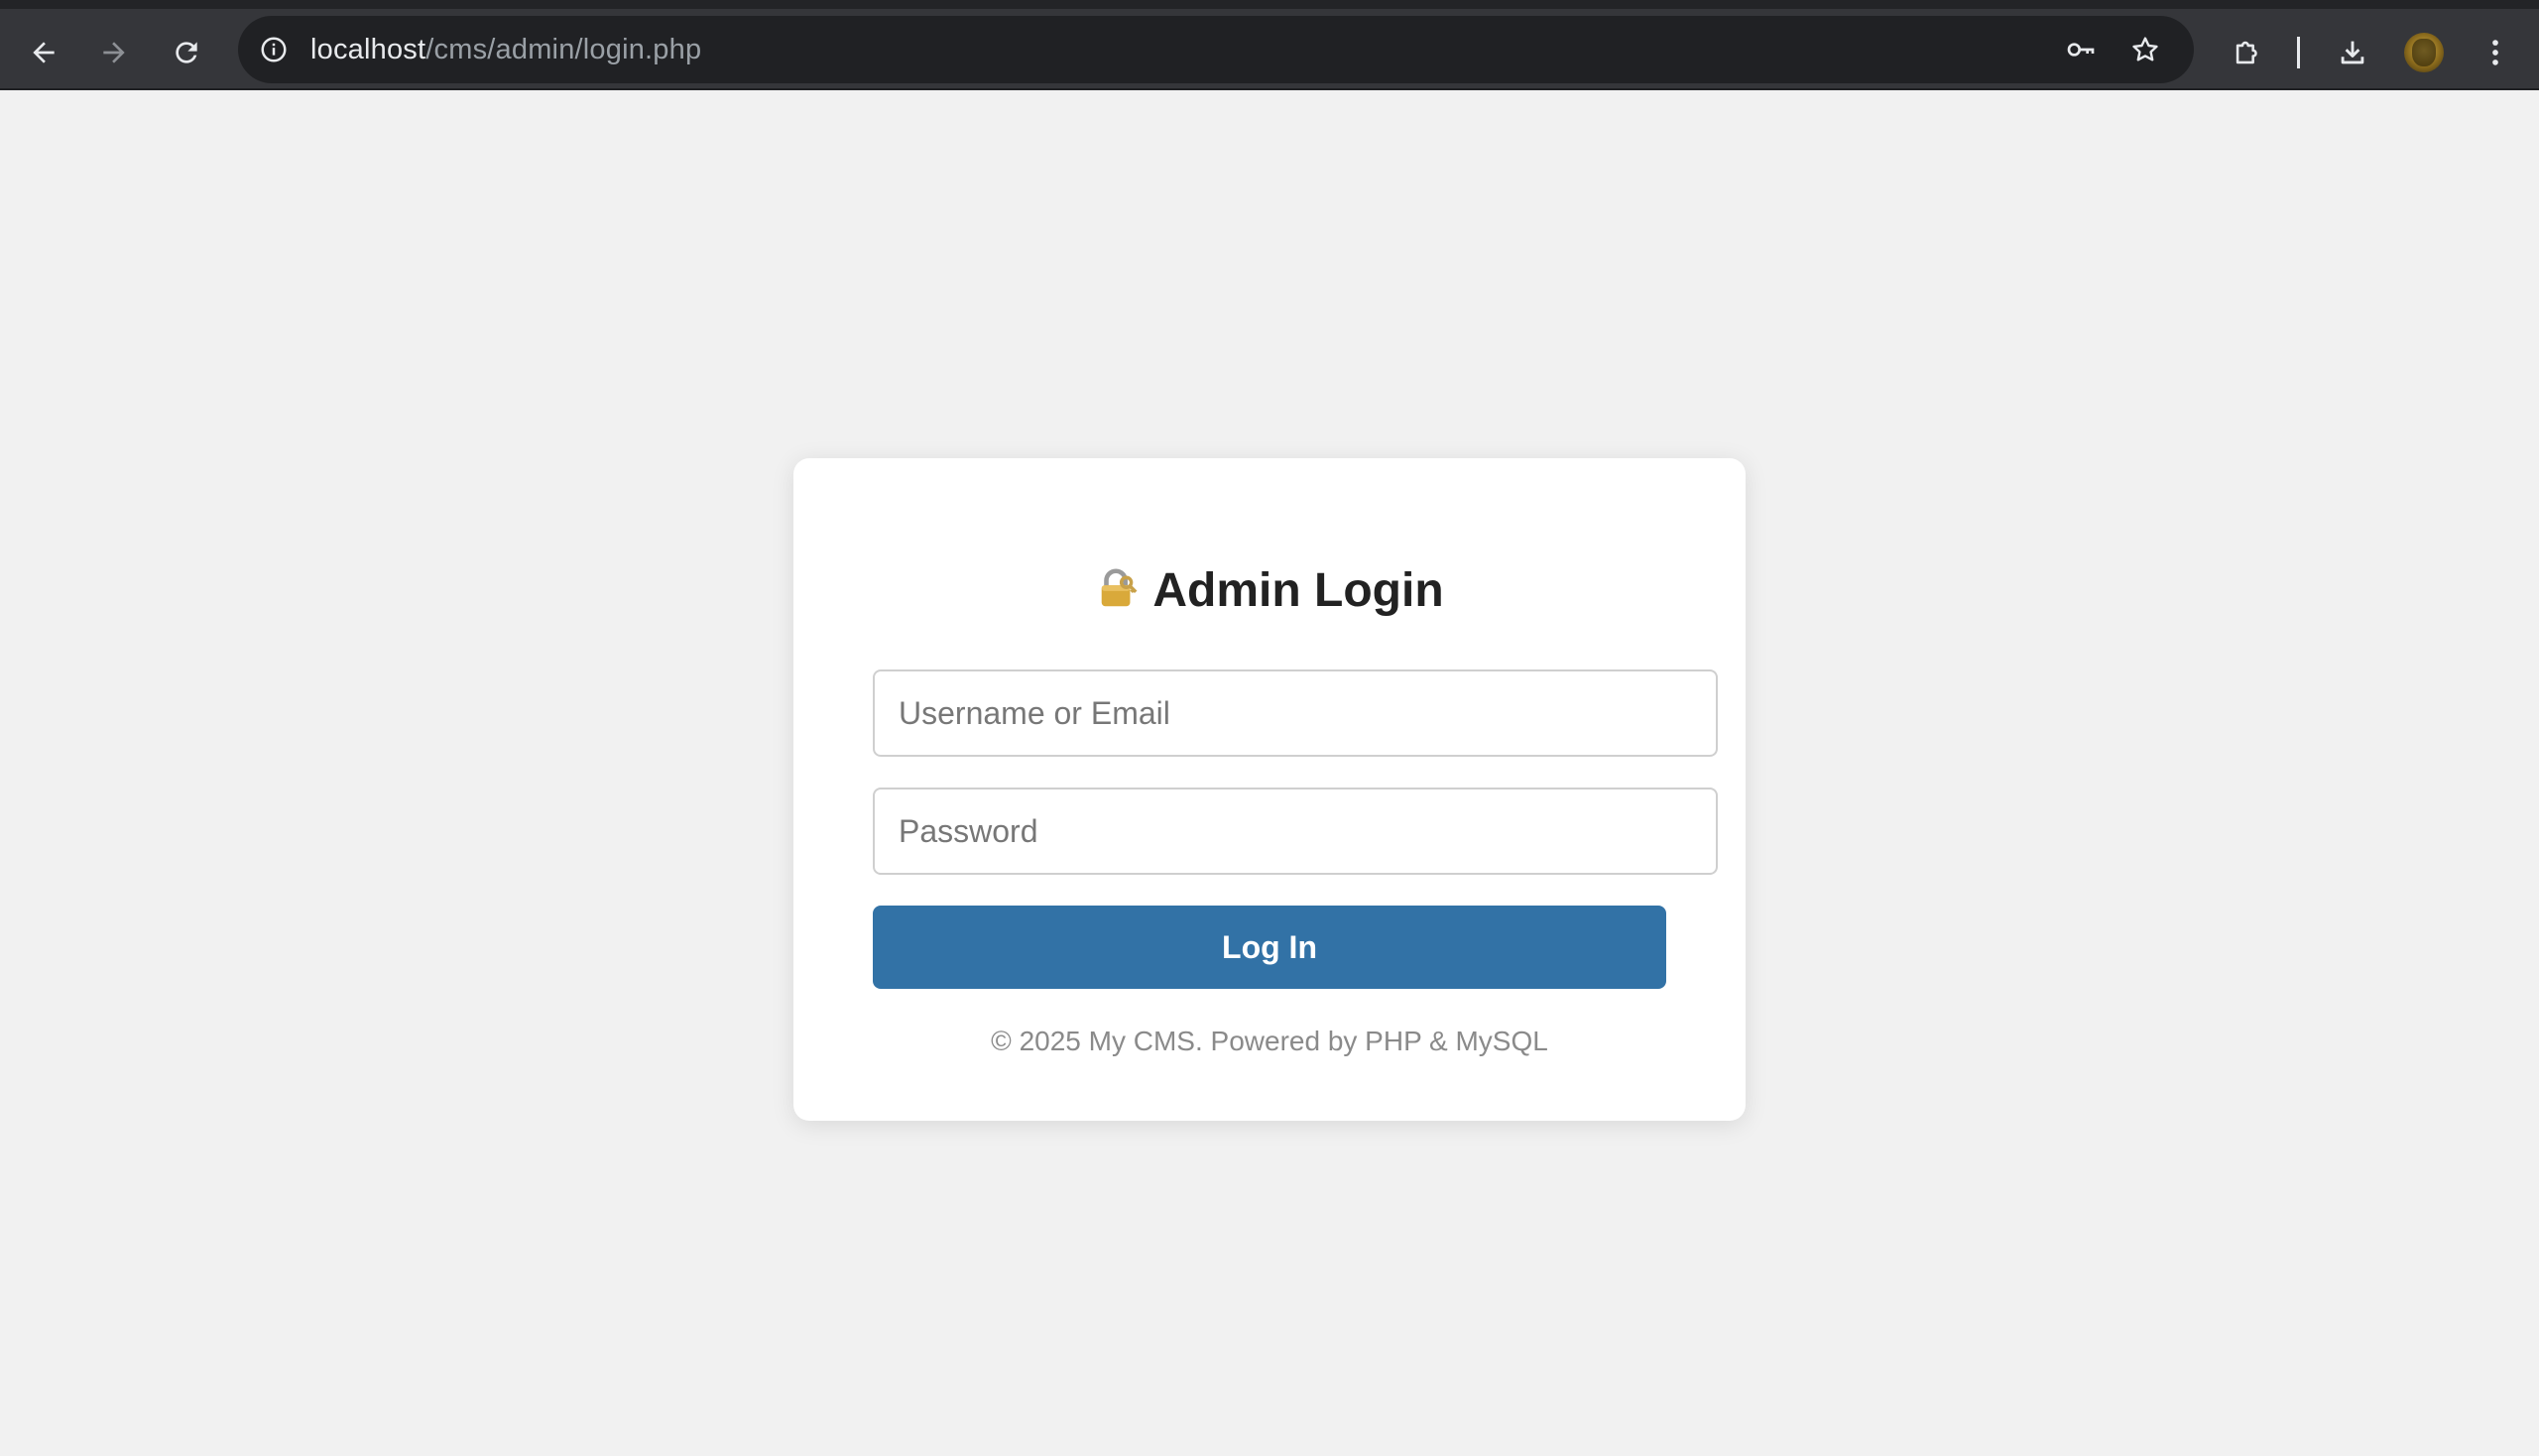 This screenshot has height=1456, width=2539. I want to click on site-info-button, so click(274, 49).